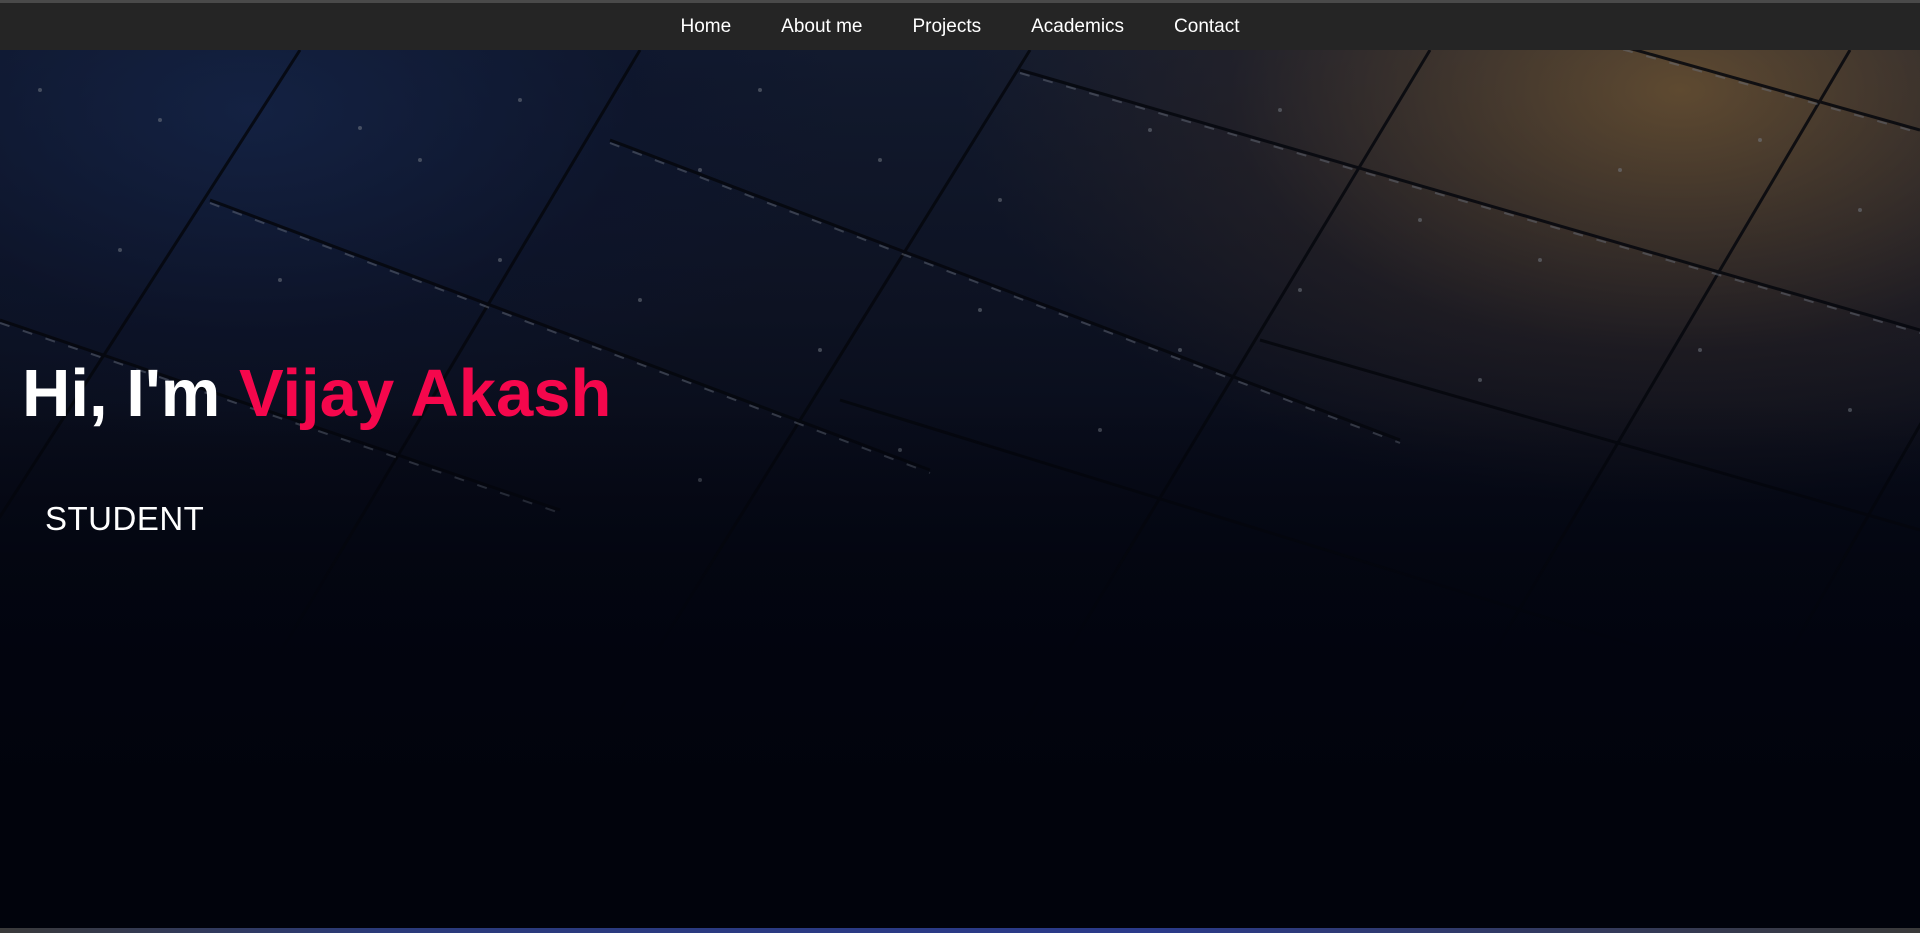 Image resolution: width=1920 pixels, height=933 pixels. I want to click on hero-name: Vijay Akash, so click(425, 393).